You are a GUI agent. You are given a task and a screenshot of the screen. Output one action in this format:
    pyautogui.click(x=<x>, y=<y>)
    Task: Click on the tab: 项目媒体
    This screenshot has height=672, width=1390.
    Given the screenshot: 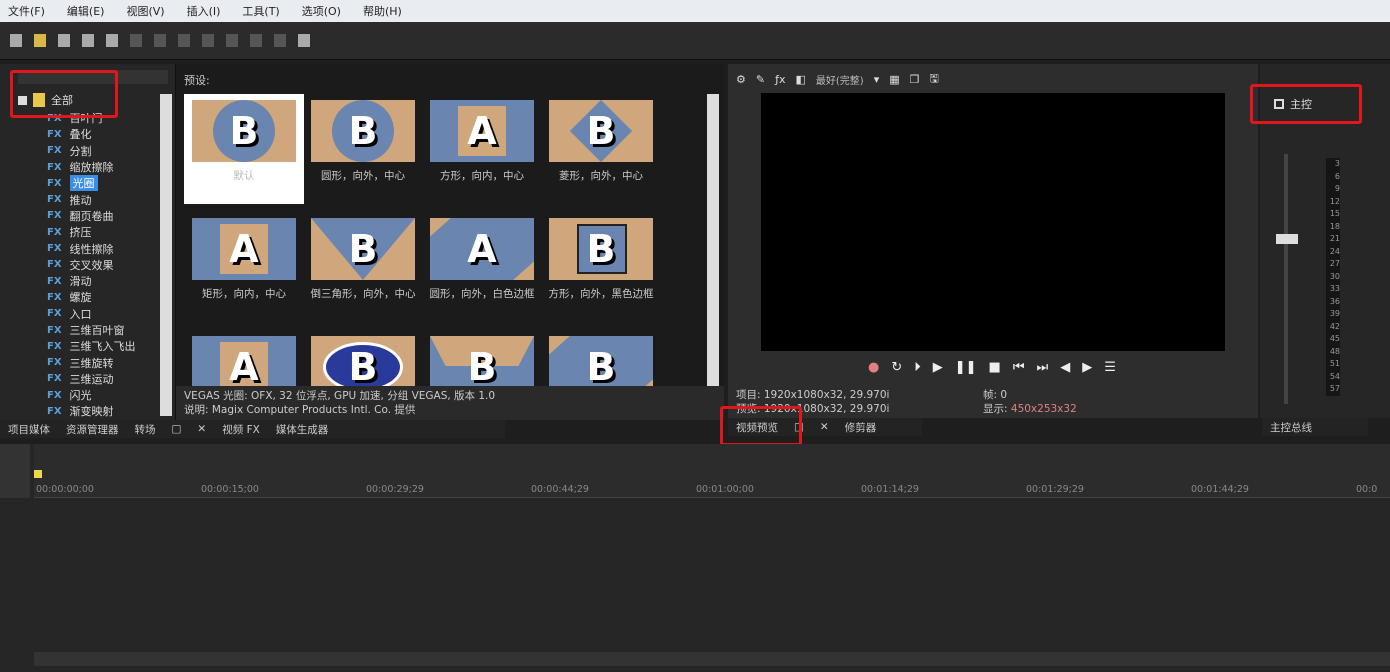 What is the action you would take?
    pyautogui.click(x=29, y=429)
    